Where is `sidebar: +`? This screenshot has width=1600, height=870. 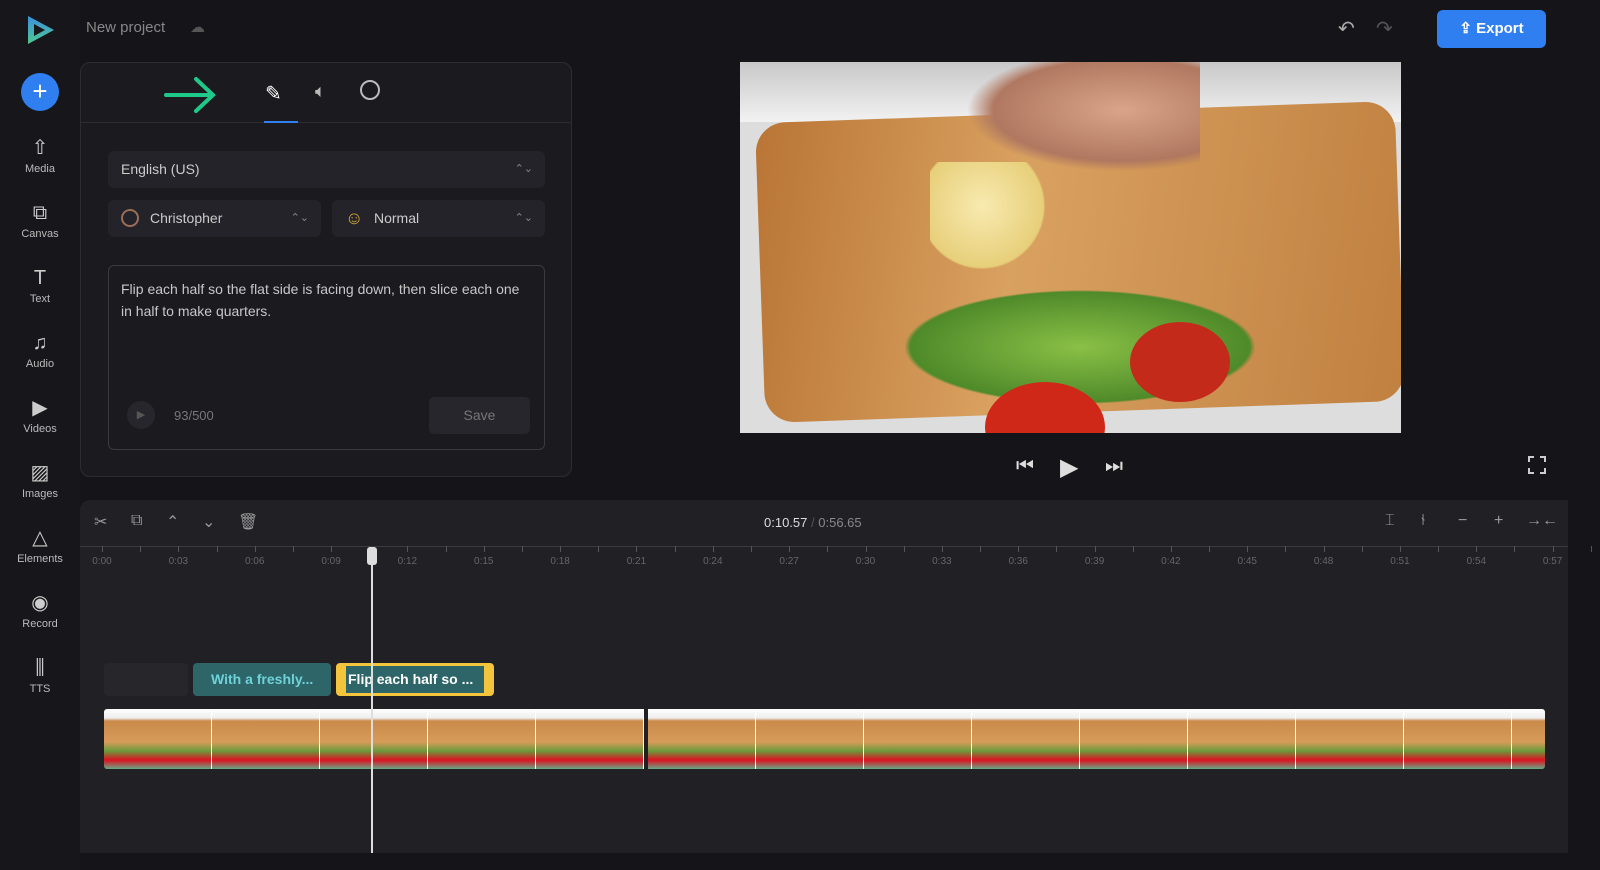
sidebar: + is located at coordinates (40, 435).